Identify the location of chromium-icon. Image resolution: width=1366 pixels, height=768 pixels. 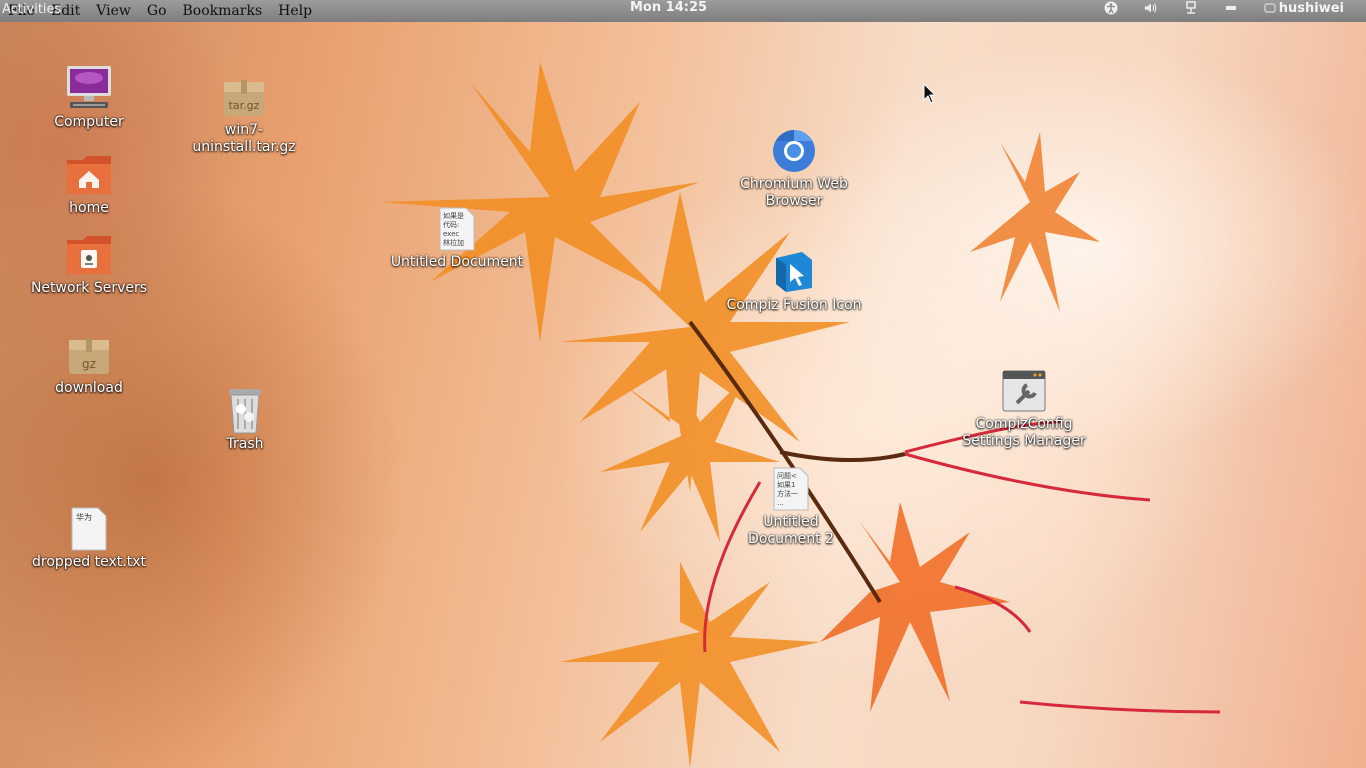
(794, 151).